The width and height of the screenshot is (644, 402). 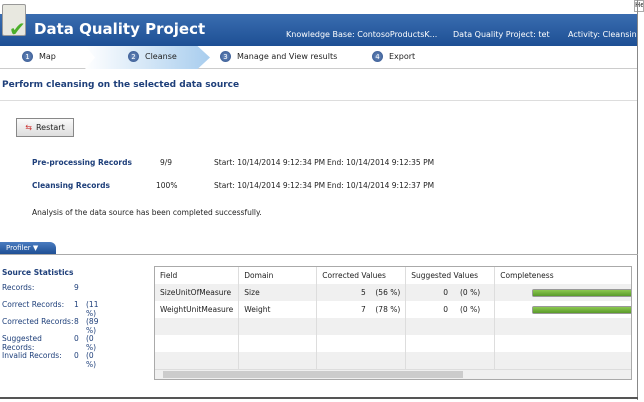 What do you see at coordinates (71, 185) in the screenshot?
I see `cleansing-label: Cleansing Records` at bounding box center [71, 185].